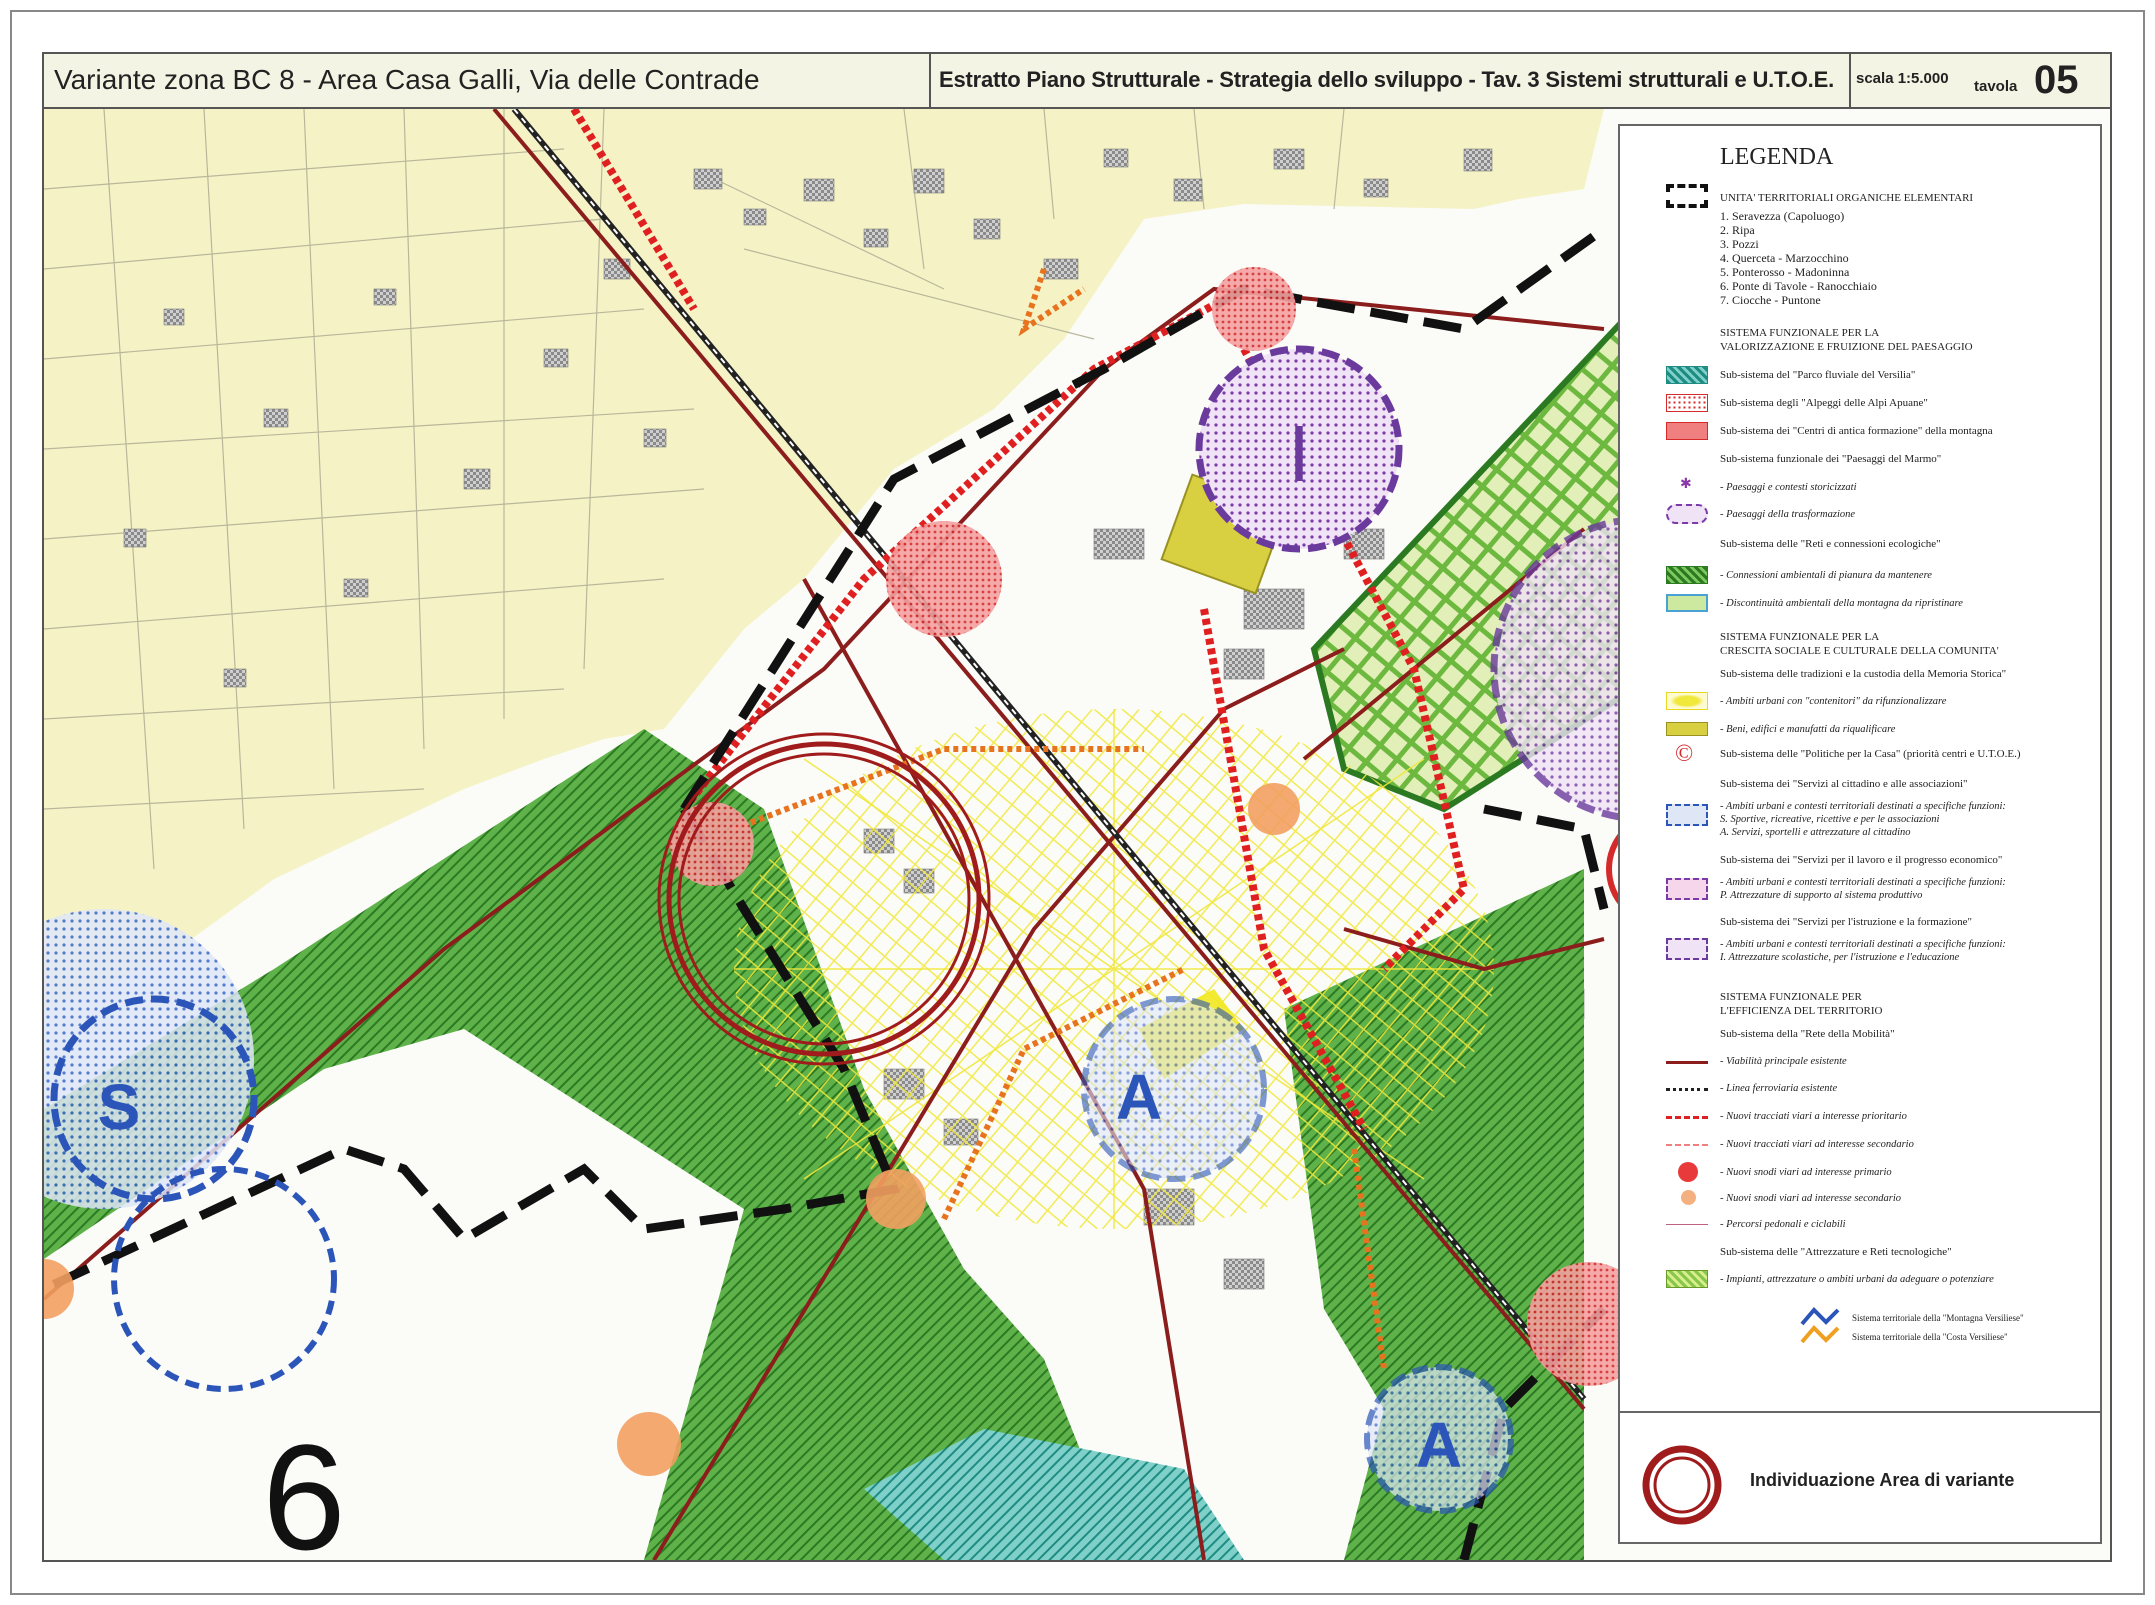 This screenshot has width=2155, height=1605. I want to click on asterisk-icon: ✱, so click(1686, 484).